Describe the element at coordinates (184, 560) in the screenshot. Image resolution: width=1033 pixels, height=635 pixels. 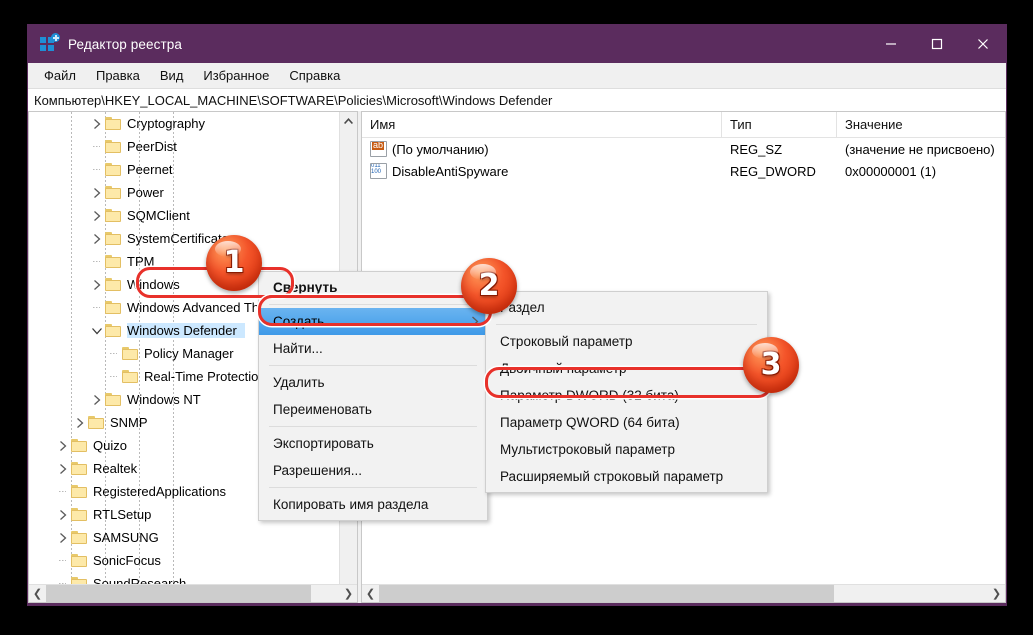
I see `tree-item-sonicfocus: SonicFocus` at that location.